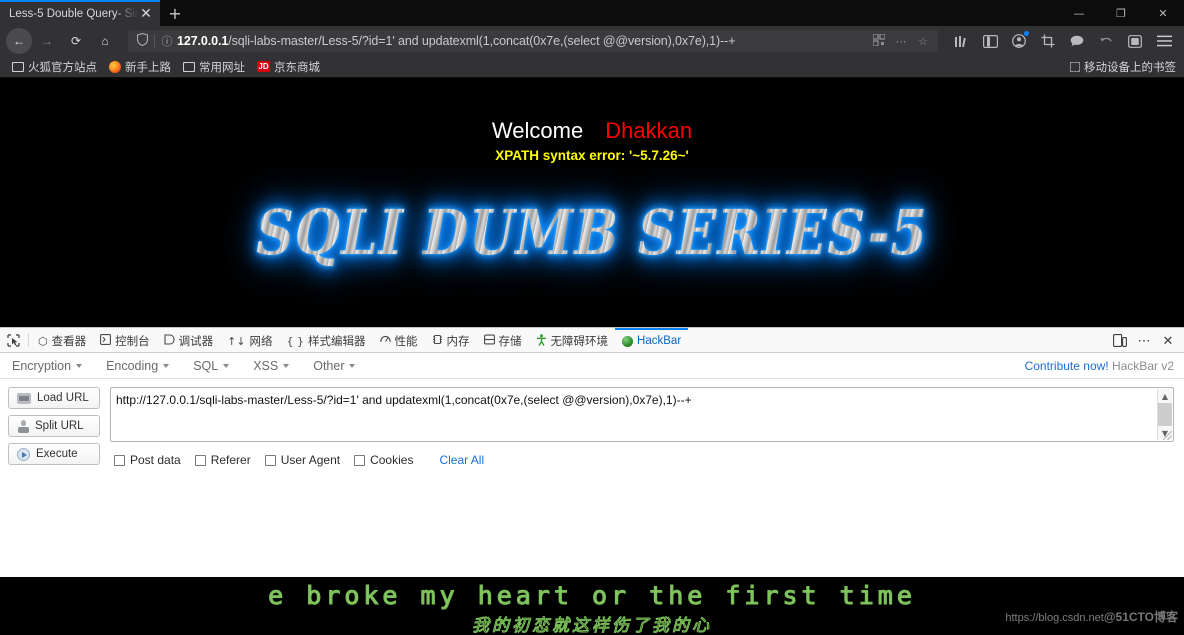 This screenshot has width=1184, height=635. What do you see at coordinates (329, 365) in the screenshot?
I see `menu-label: Other` at bounding box center [329, 365].